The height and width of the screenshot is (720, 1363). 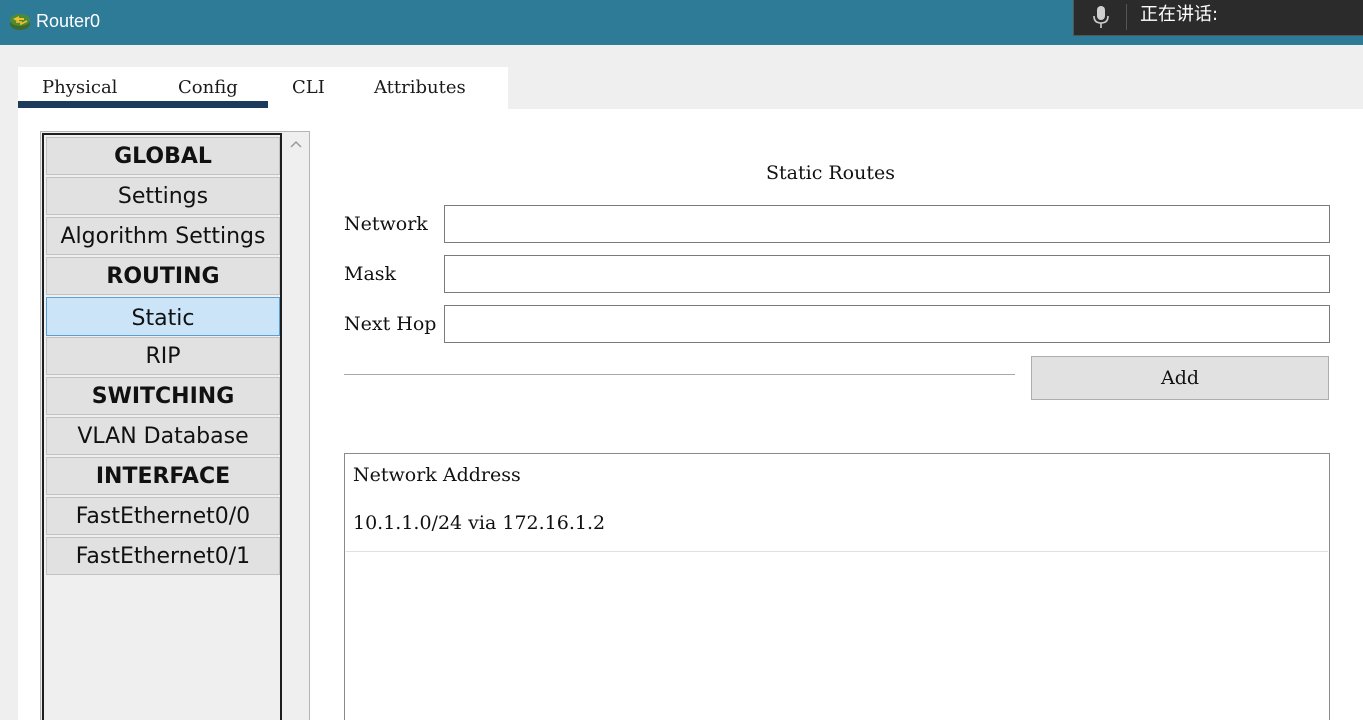 I want to click on sidebar-header-routing: ROUTING, so click(x=163, y=276).